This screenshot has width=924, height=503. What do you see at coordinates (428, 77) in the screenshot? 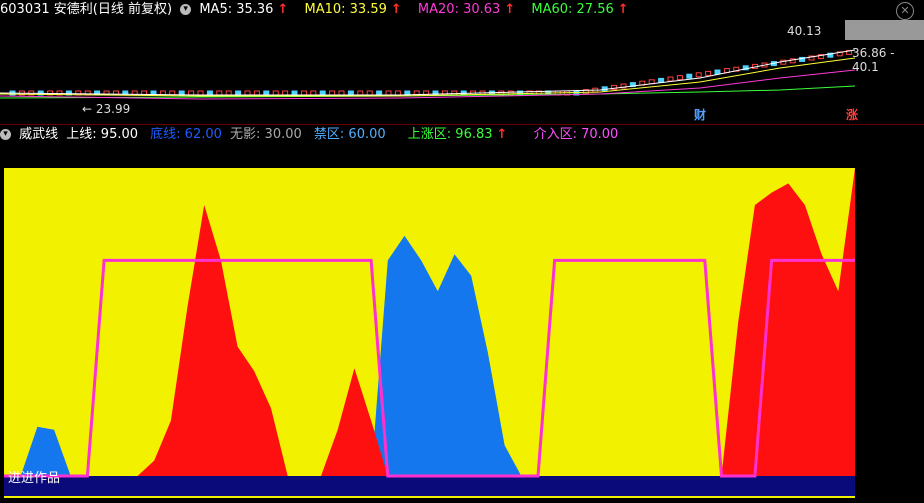
I see `ma10-line` at bounding box center [428, 77].